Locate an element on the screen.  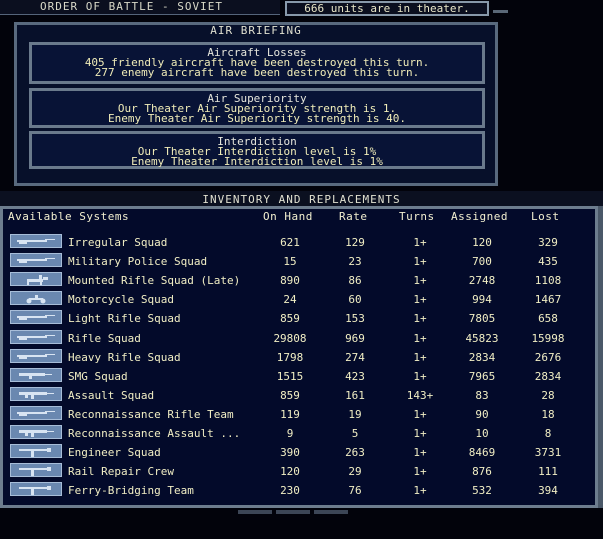
interdiction-line-2: Enemy Theater Interdiction level is 1% is located at coordinates (257, 161).